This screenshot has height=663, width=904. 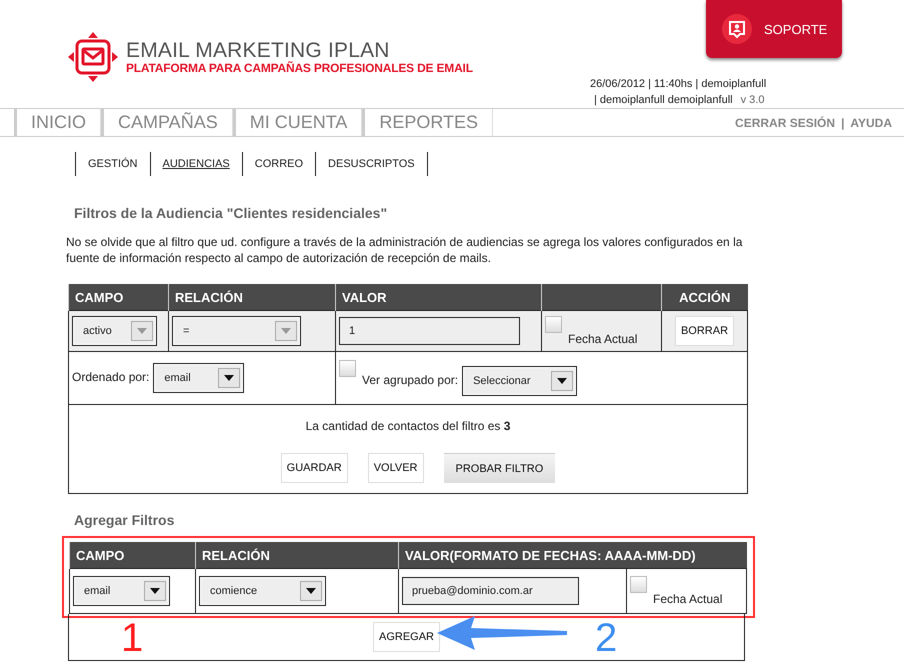 I want to click on sub-tab: DESUSCRIPTOS, so click(x=371, y=164).